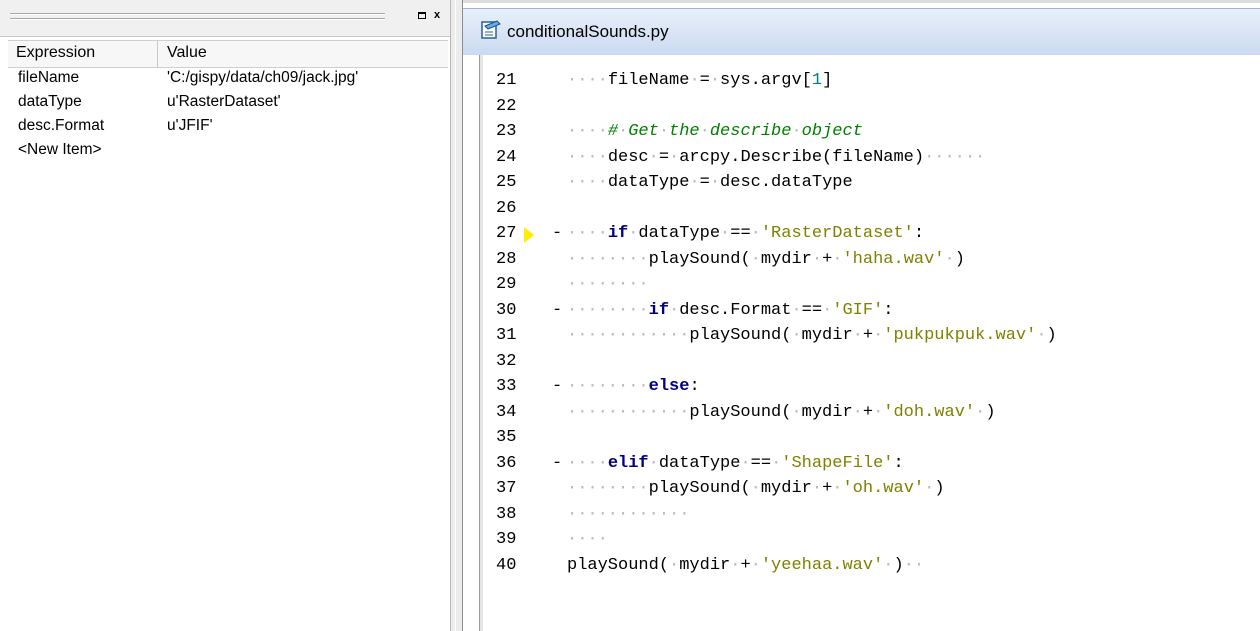 This screenshot has height=631, width=1260. What do you see at coordinates (50, 102) in the screenshot?
I see `watch-expression: dataType` at bounding box center [50, 102].